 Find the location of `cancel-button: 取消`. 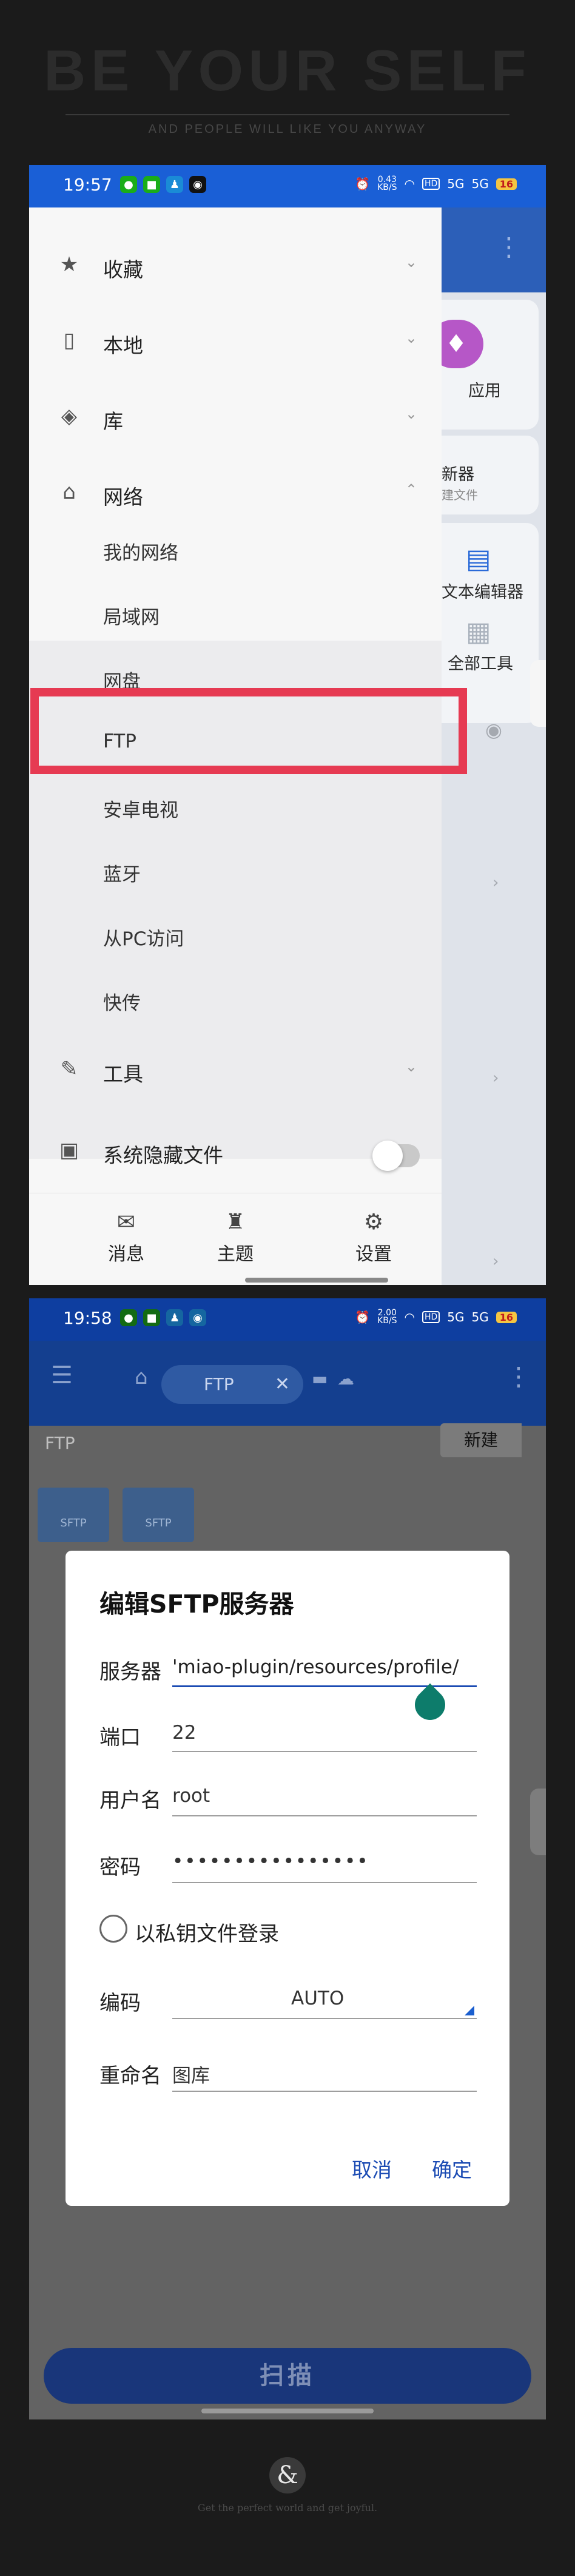

cancel-button: 取消 is located at coordinates (372, 2169).